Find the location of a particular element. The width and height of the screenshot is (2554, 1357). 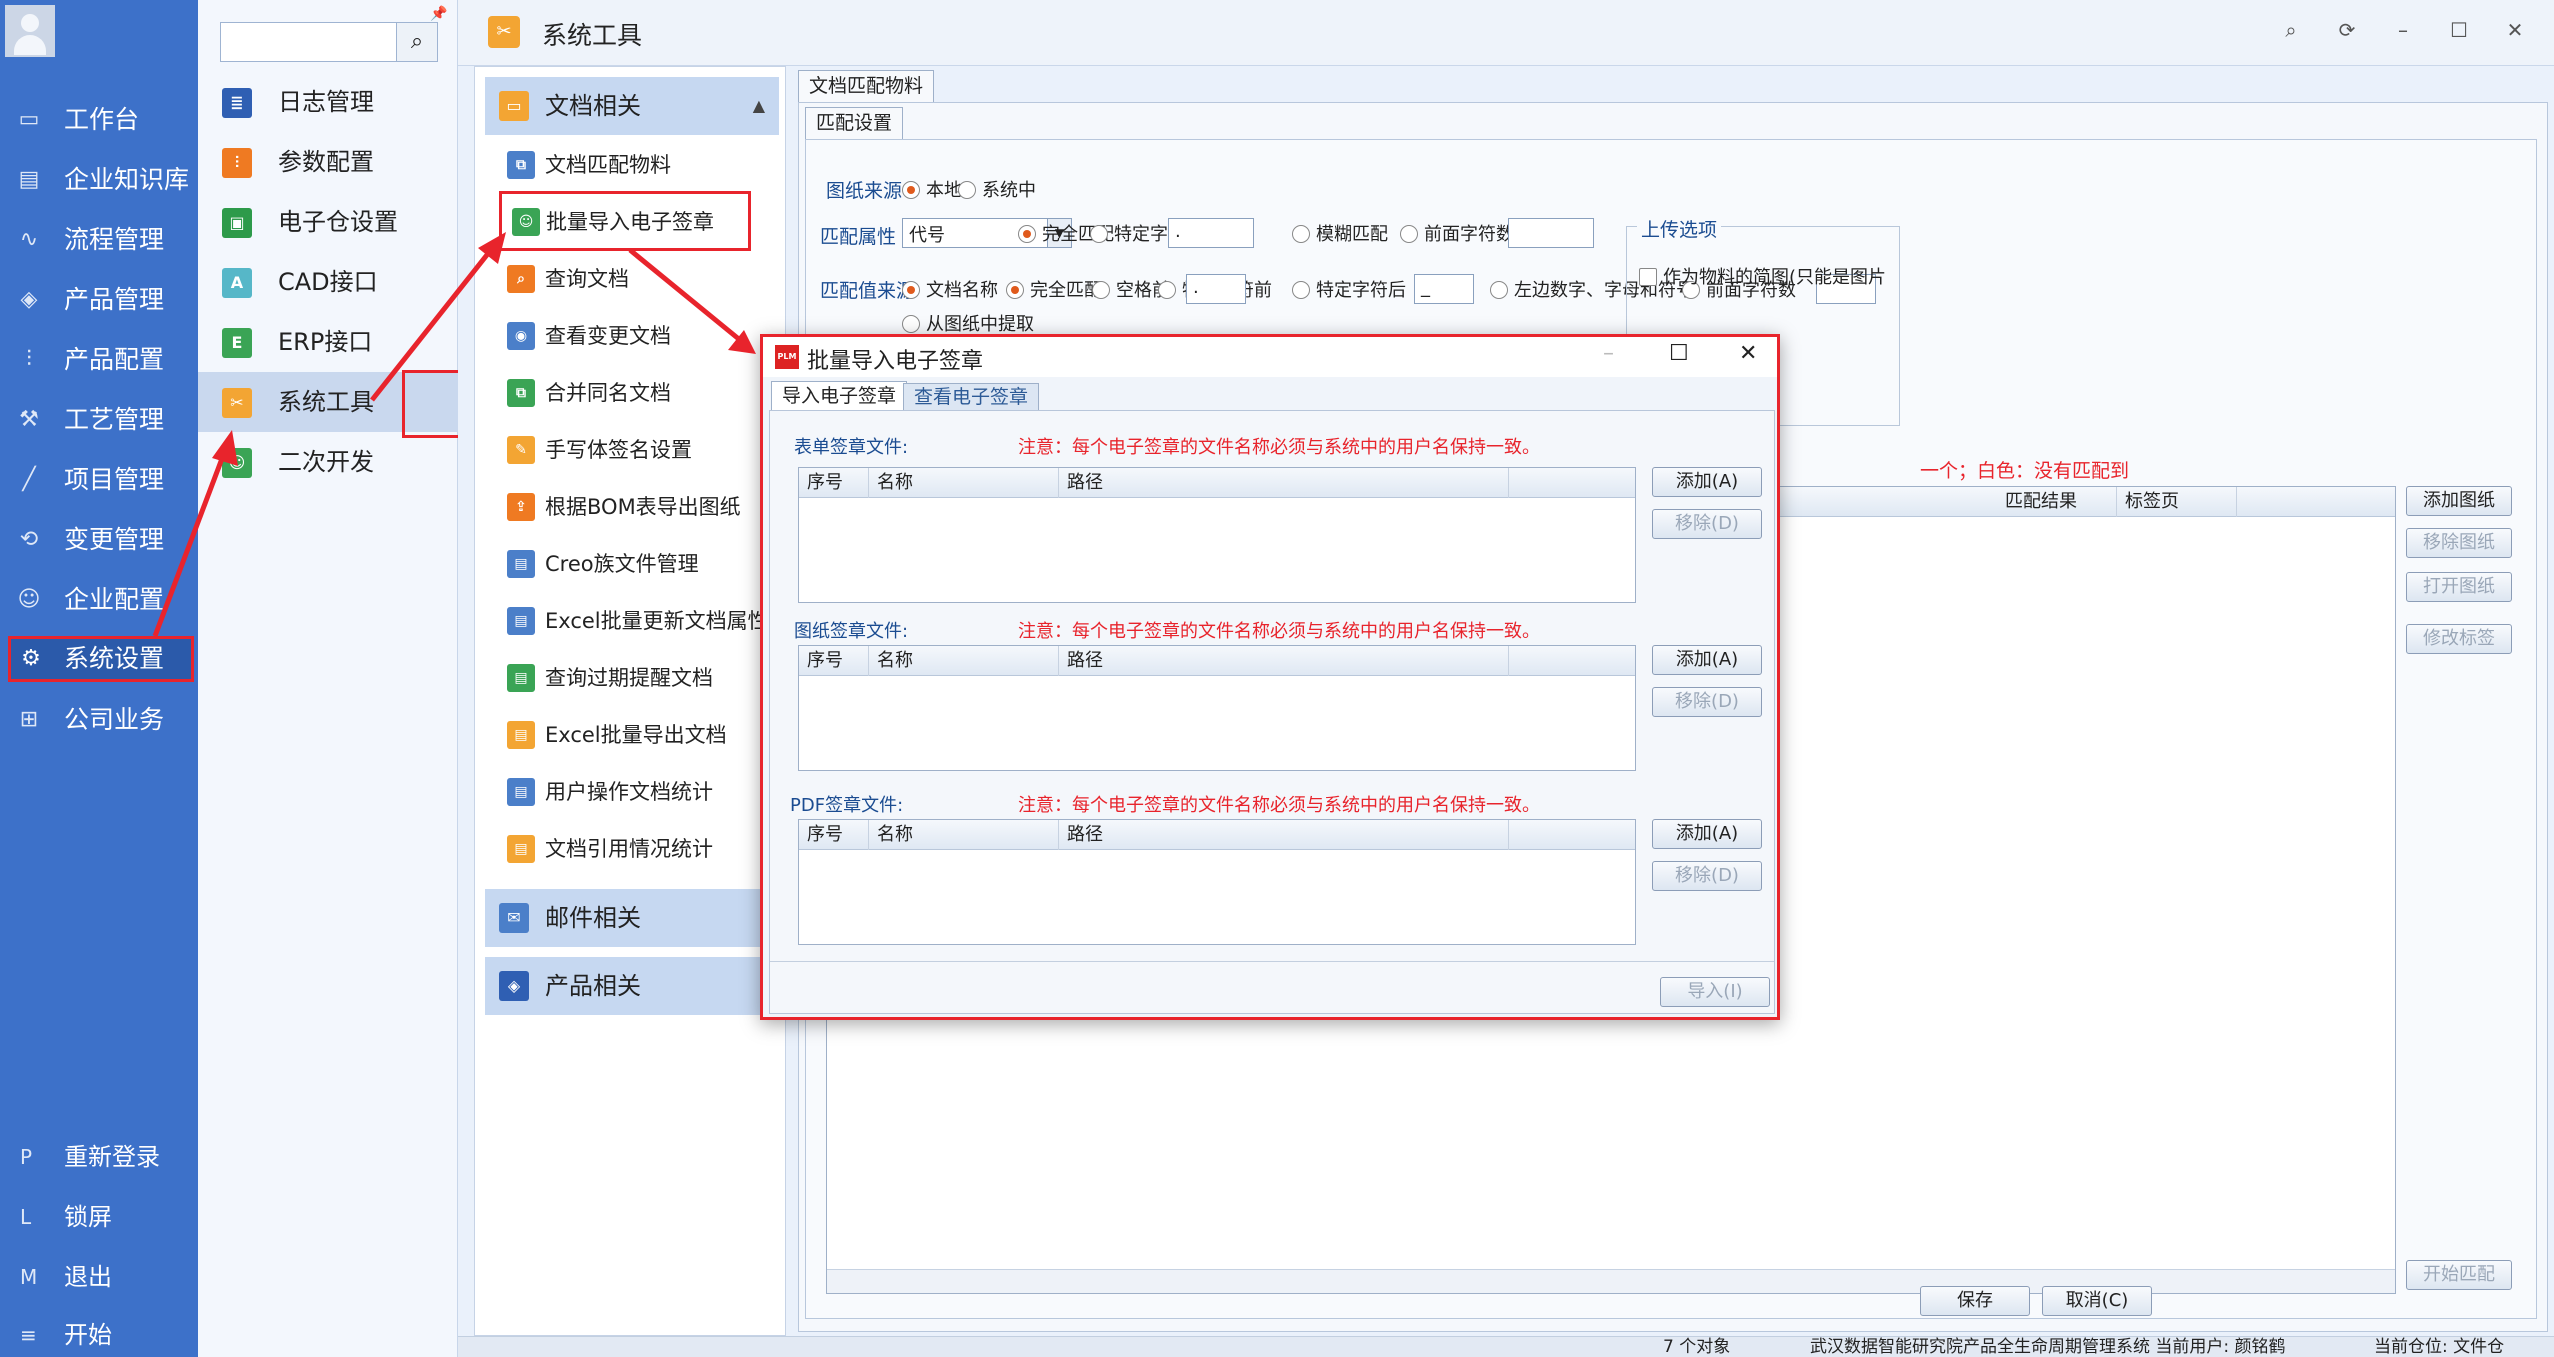

annotation-arrows is located at coordinates (454, 434).